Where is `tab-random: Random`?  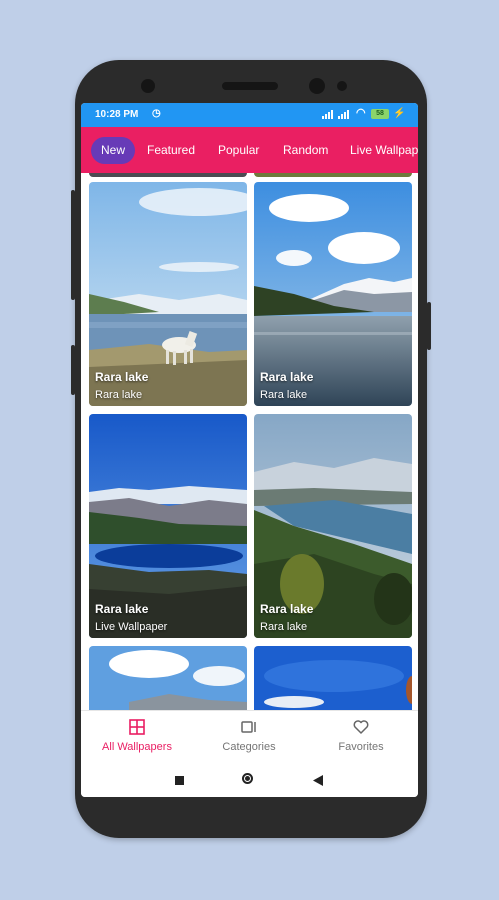
tab-random: Random is located at coordinates (305, 150).